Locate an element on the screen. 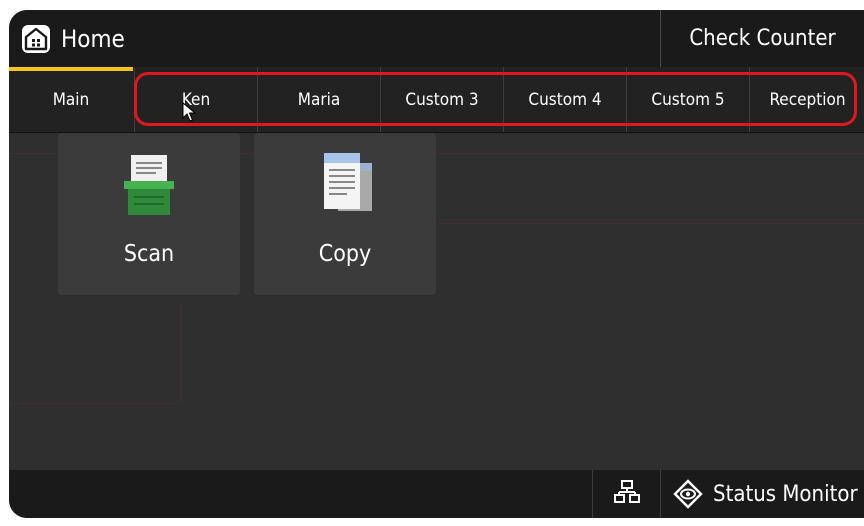 Image resolution: width=864 pixels, height=526 pixels. tab-custom-4: Custom 4 is located at coordinates (564, 99).